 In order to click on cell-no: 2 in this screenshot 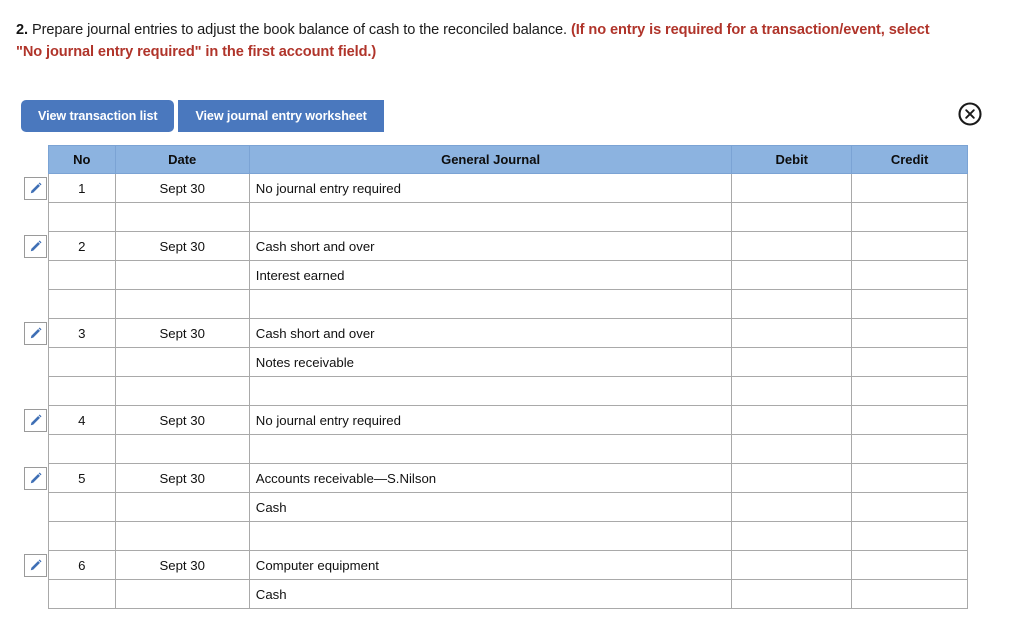, I will do `click(82, 246)`.